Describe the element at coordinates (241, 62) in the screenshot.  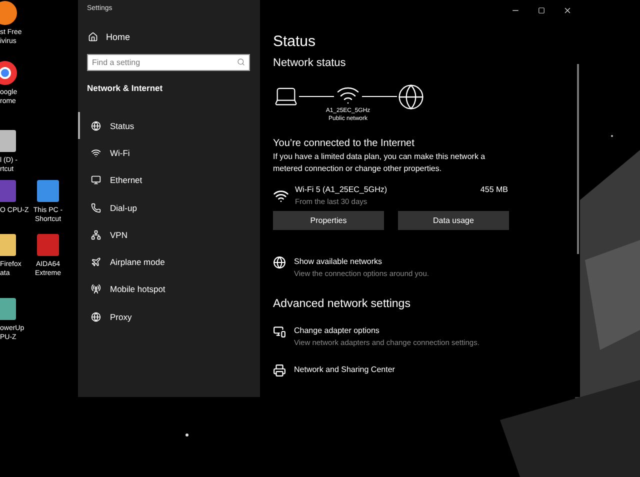
I see `search-icon` at that location.